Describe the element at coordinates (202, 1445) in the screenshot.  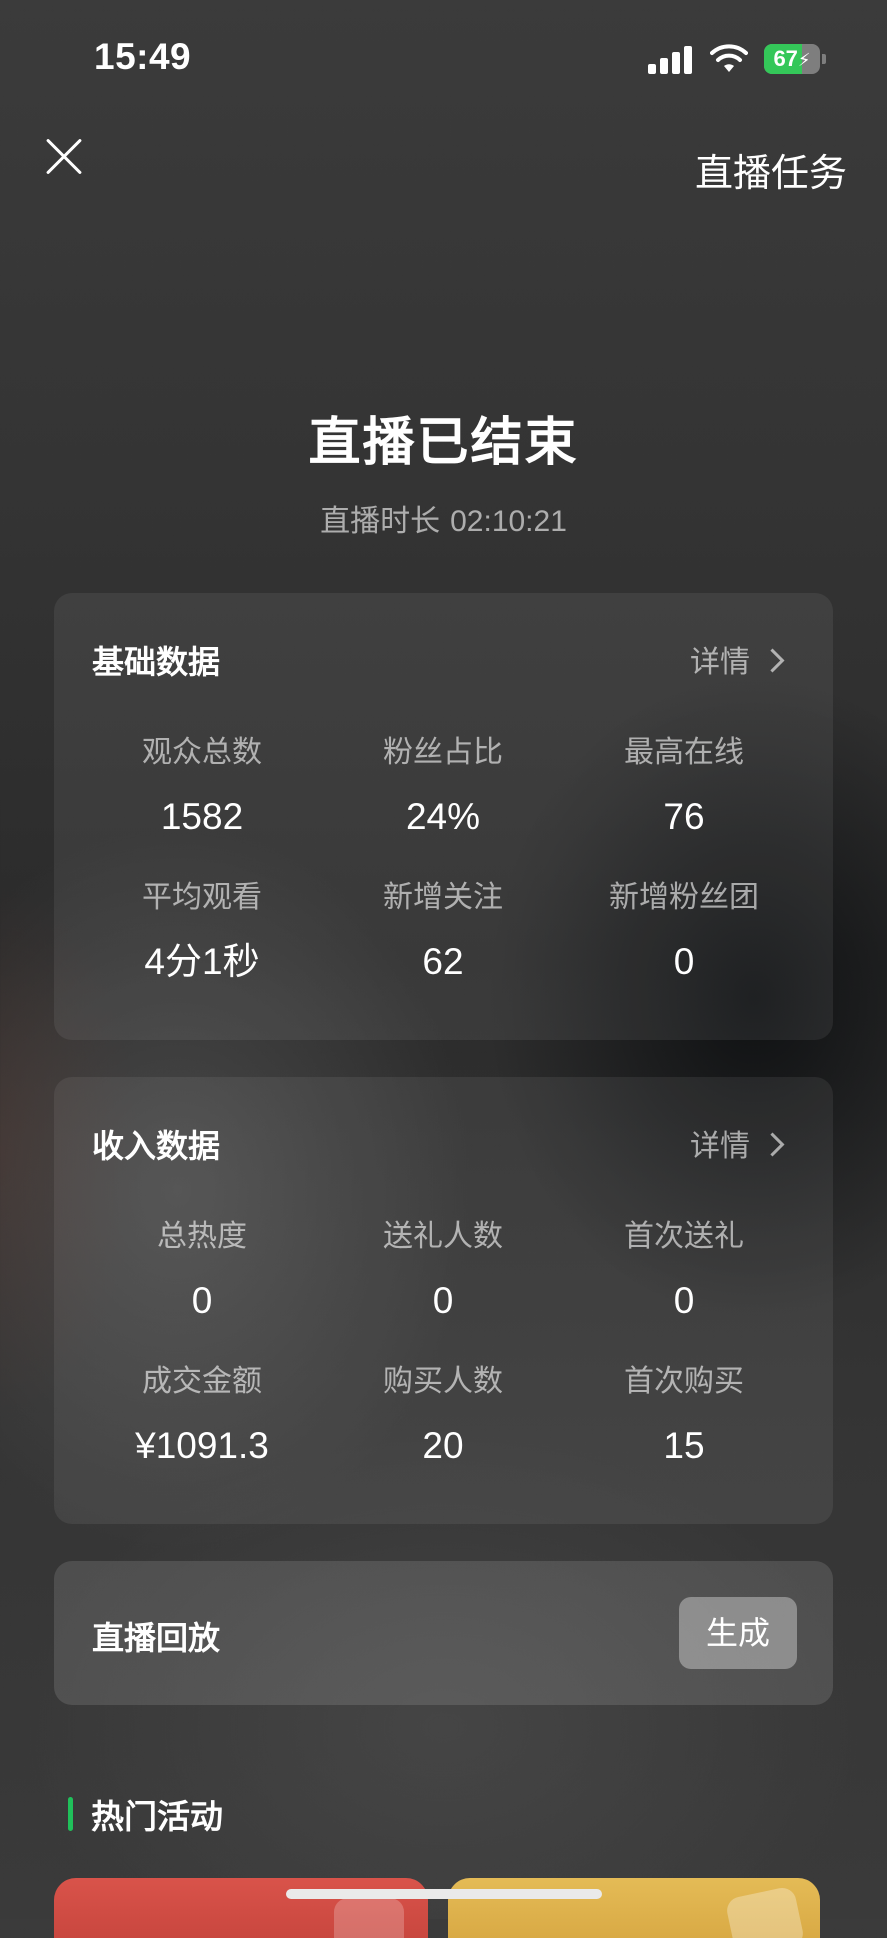
I see `stat-value: ¥1091.3` at that location.